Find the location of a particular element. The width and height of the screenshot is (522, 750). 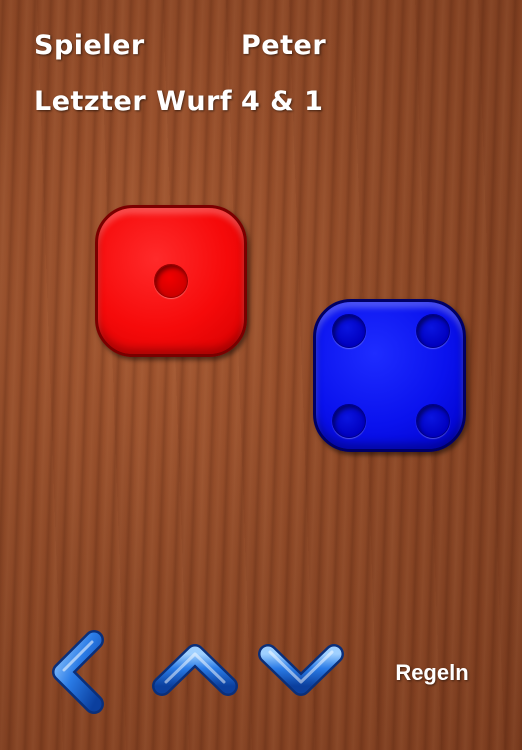

last-roll-value: 4 & 1 is located at coordinates (282, 101).